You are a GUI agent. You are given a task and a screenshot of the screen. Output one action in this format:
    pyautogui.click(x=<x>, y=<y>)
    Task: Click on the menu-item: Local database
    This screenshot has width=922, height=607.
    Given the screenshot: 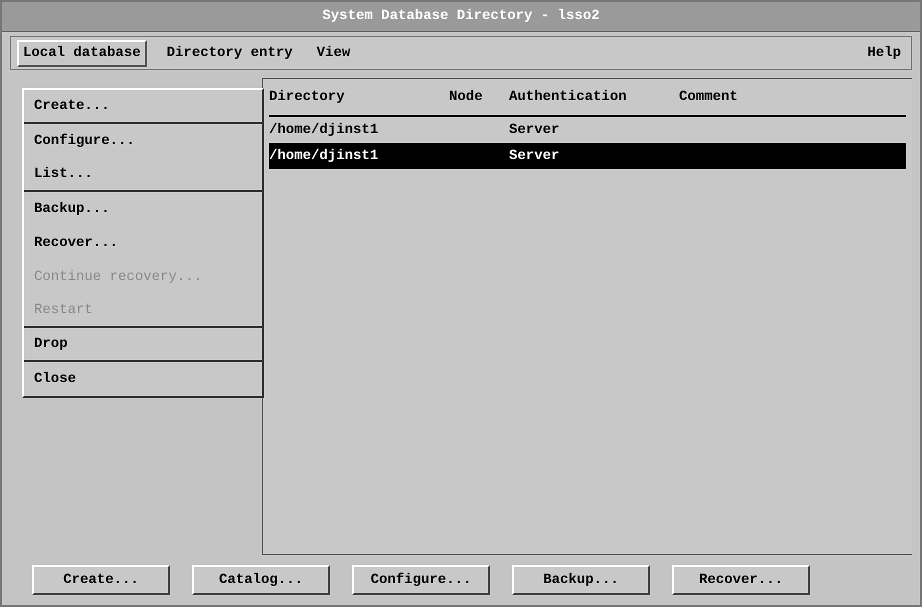 What is the action you would take?
    pyautogui.click(x=82, y=53)
    